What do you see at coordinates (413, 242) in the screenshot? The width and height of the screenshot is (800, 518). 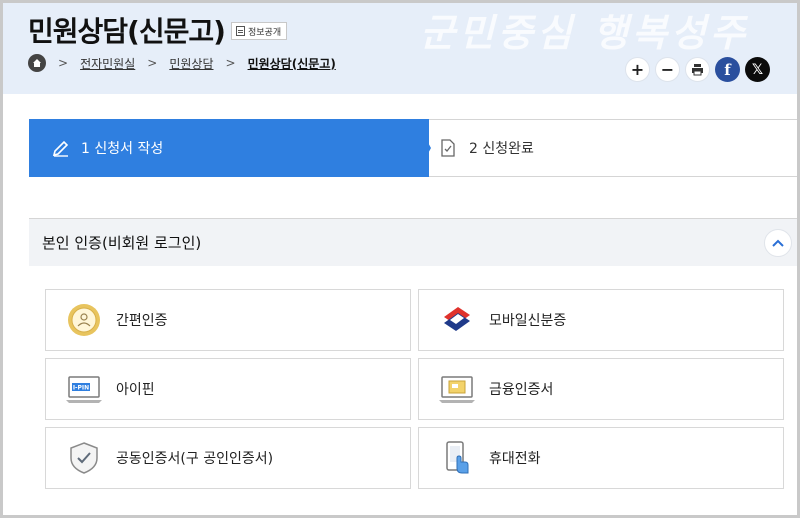 I see `identity-verification-header: 본인 인증(비회원 로그인)` at bounding box center [413, 242].